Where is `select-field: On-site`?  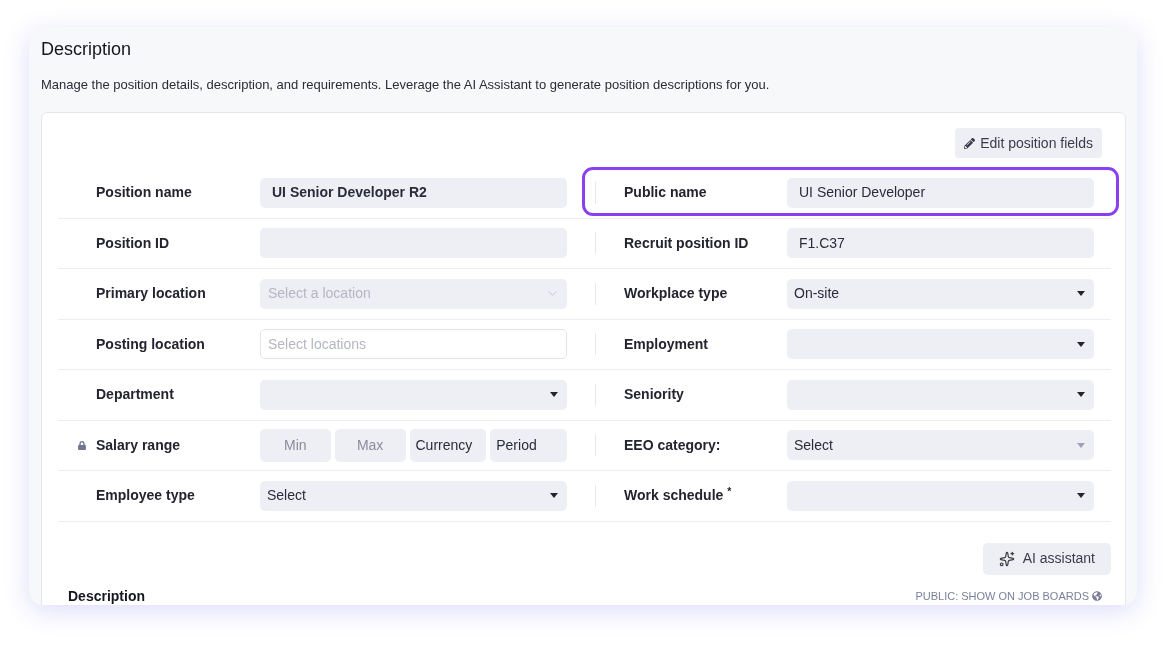
select-field: On-site is located at coordinates (940, 293).